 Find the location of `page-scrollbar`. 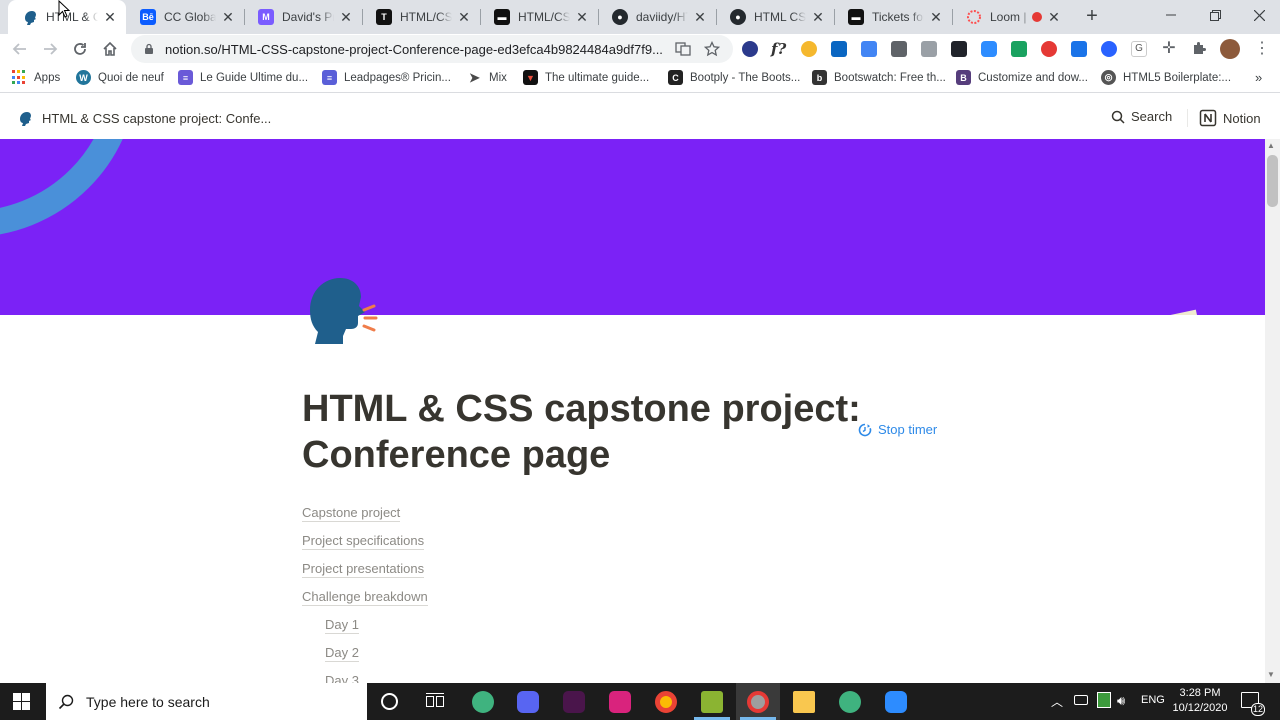

page-scrollbar is located at coordinates (1272, 411).